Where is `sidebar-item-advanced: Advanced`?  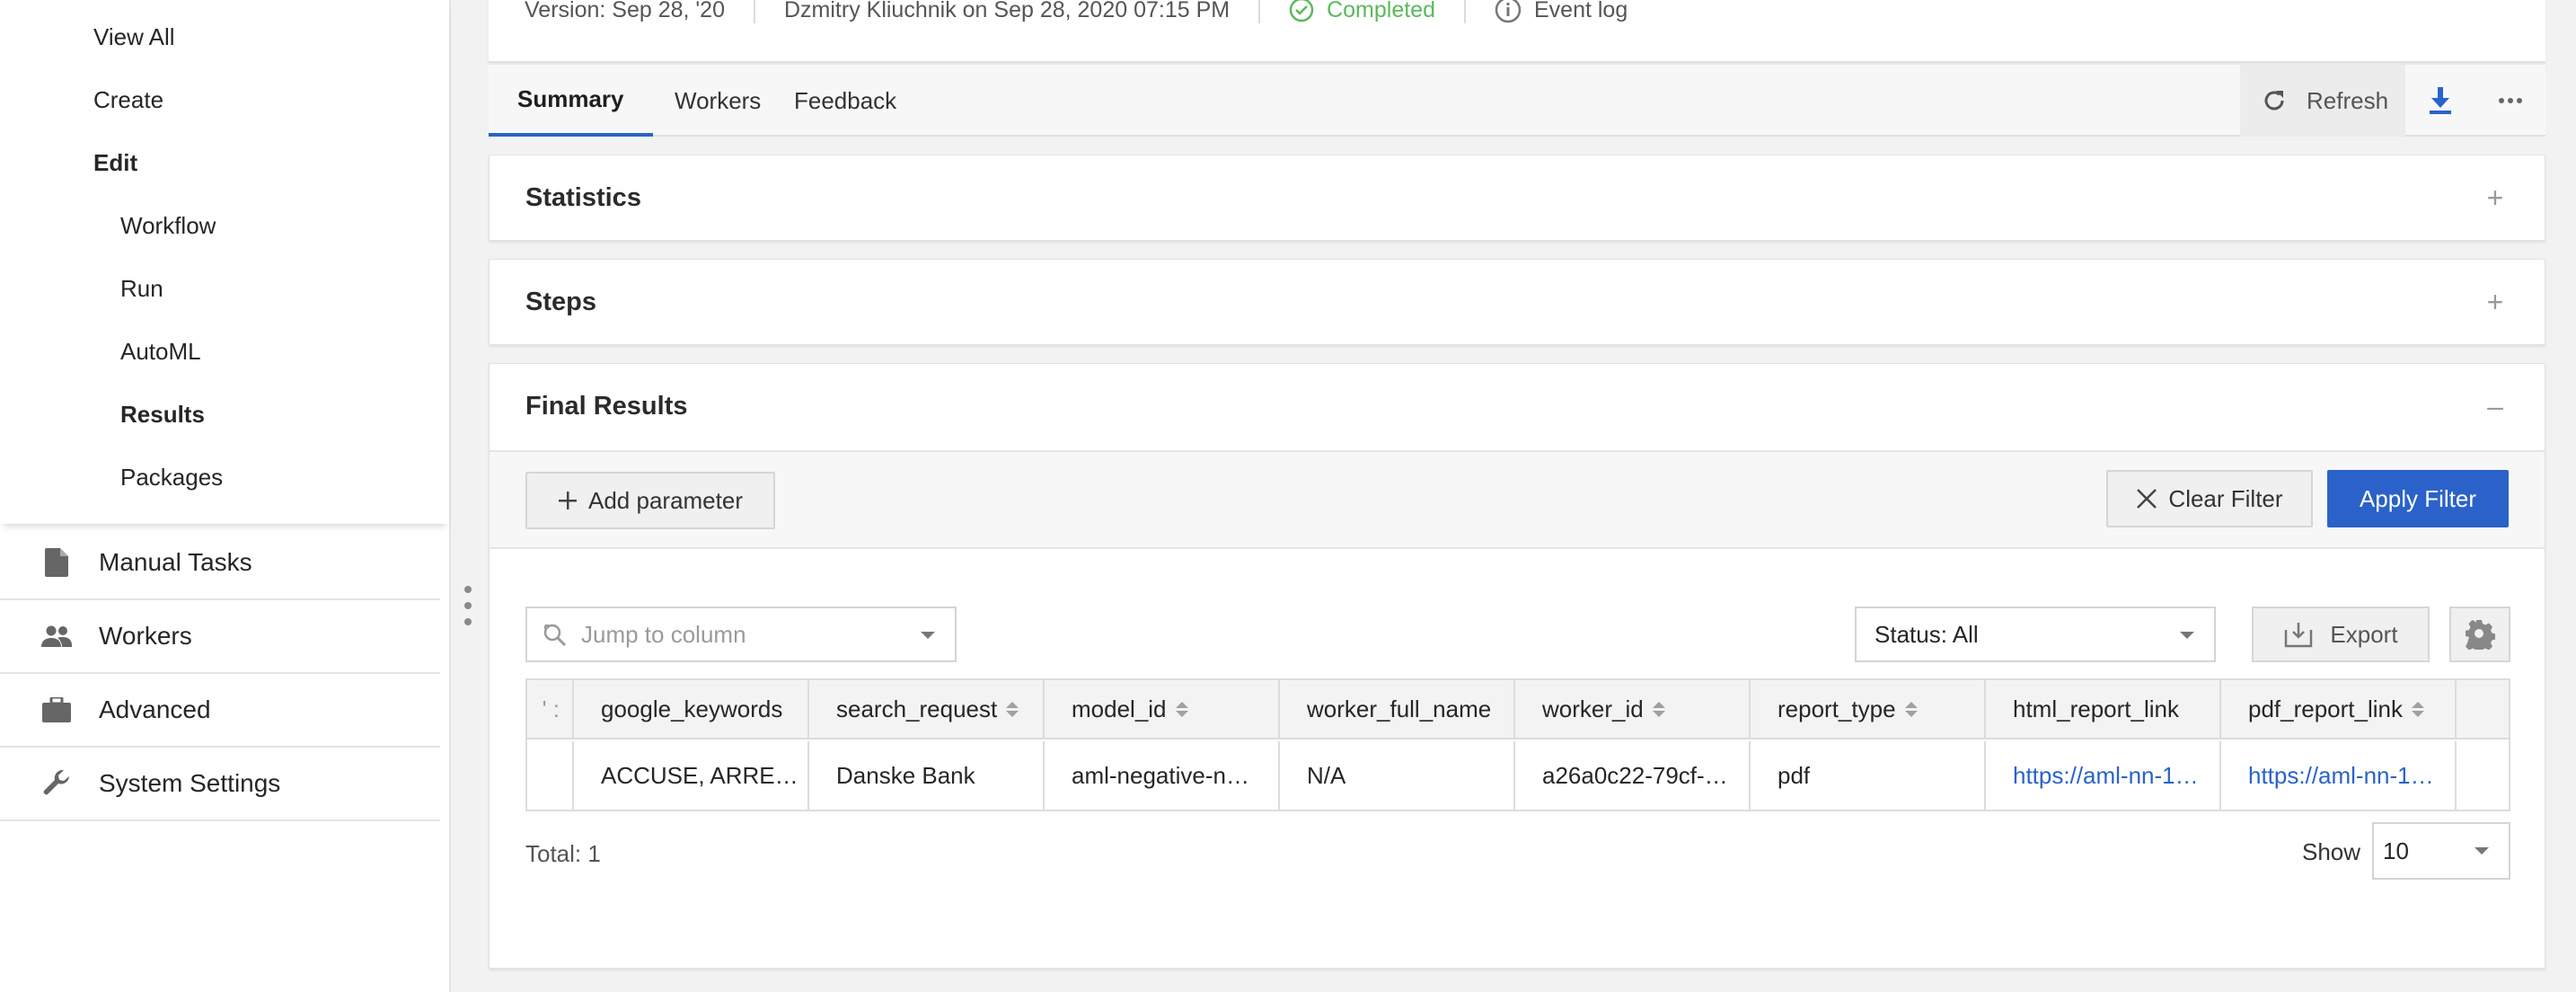
sidebar-item-advanced: Advanced is located at coordinates (220, 711).